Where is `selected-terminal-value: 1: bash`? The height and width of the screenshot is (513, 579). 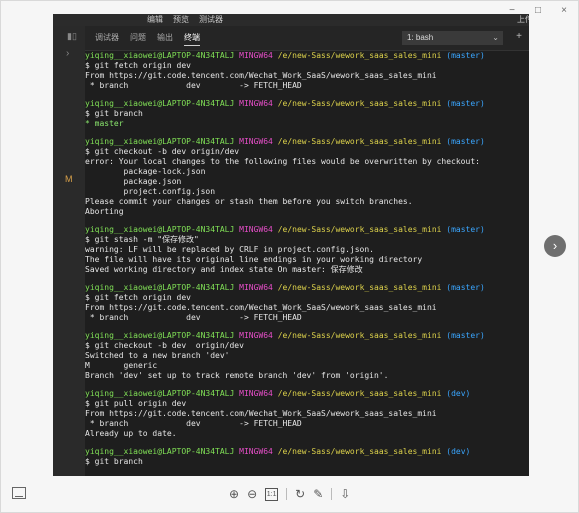
selected-terminal-value: 1: bash is located at coordinates (420, 37).